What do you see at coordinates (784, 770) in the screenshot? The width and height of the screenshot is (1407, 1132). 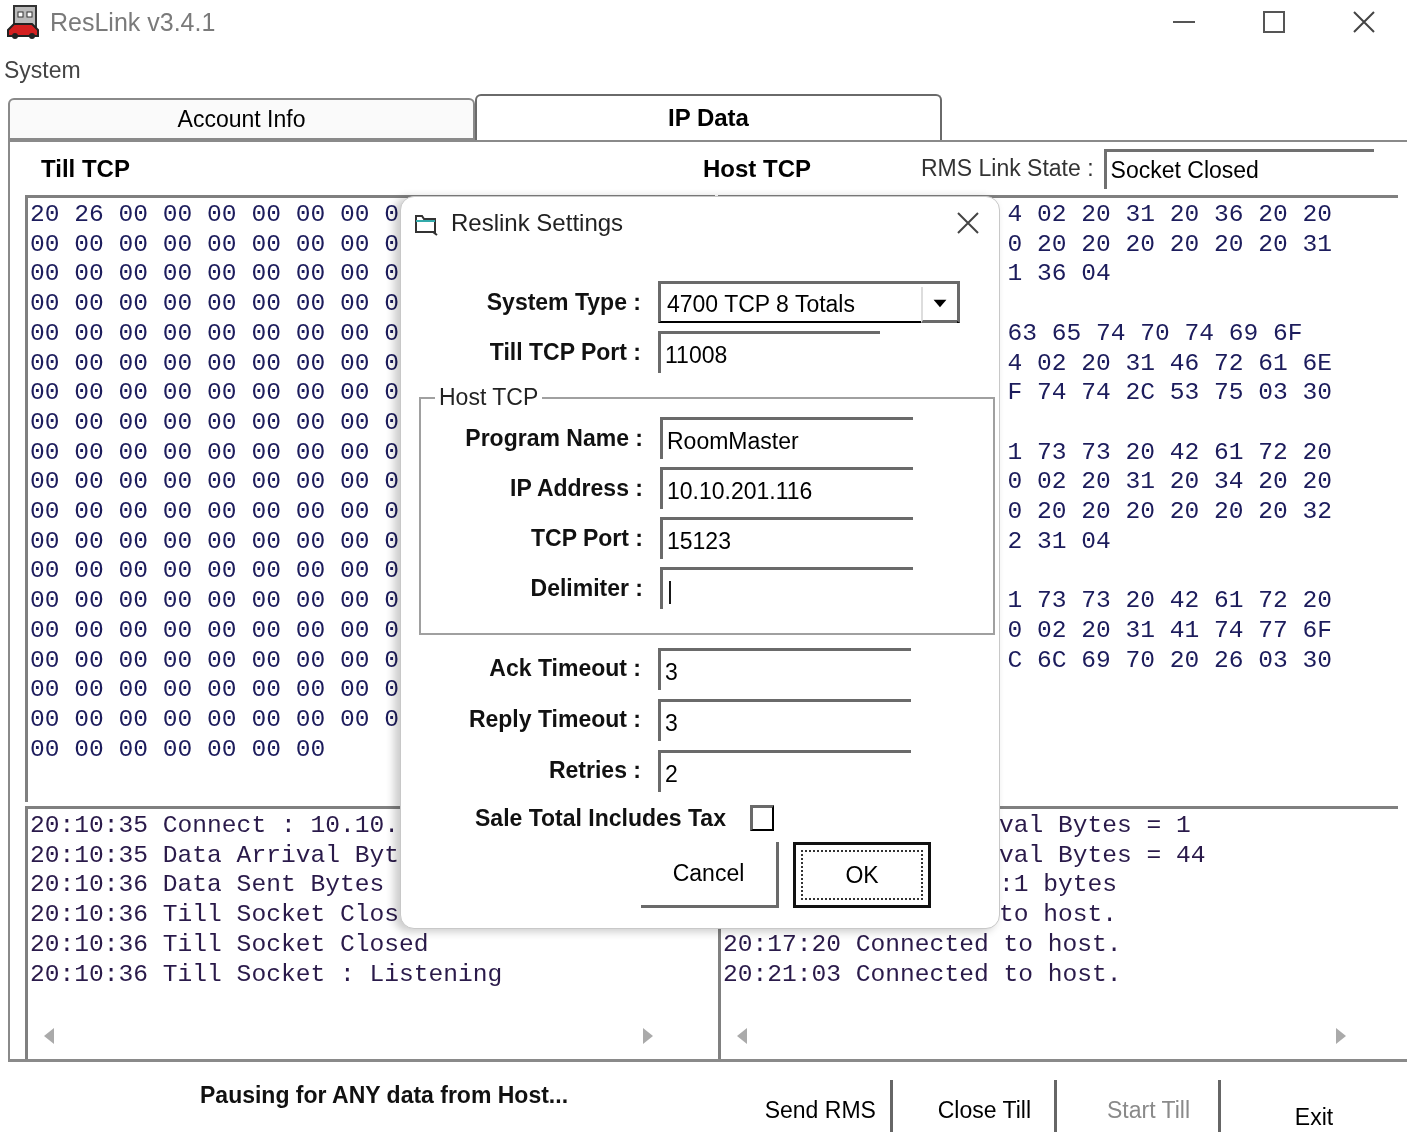 I see `input-field: 2` at bounding box center [784, 770].